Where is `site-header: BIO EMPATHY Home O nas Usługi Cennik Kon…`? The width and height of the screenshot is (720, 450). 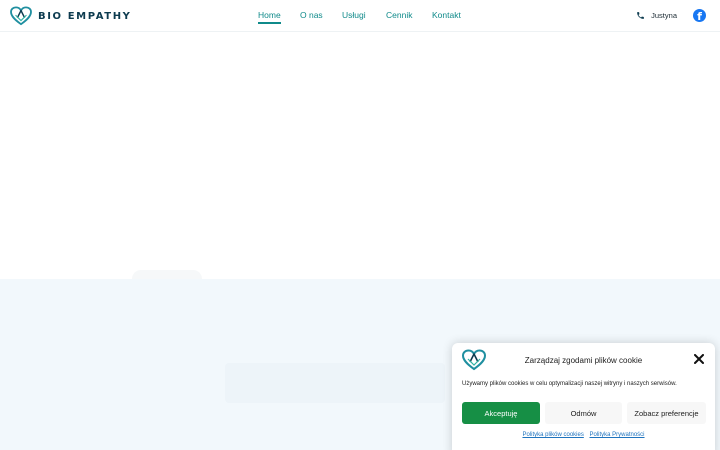 site-header: BIO EMPATHY Home O nas Usługi Cennik Kon… is located at coordinates (360, 16).